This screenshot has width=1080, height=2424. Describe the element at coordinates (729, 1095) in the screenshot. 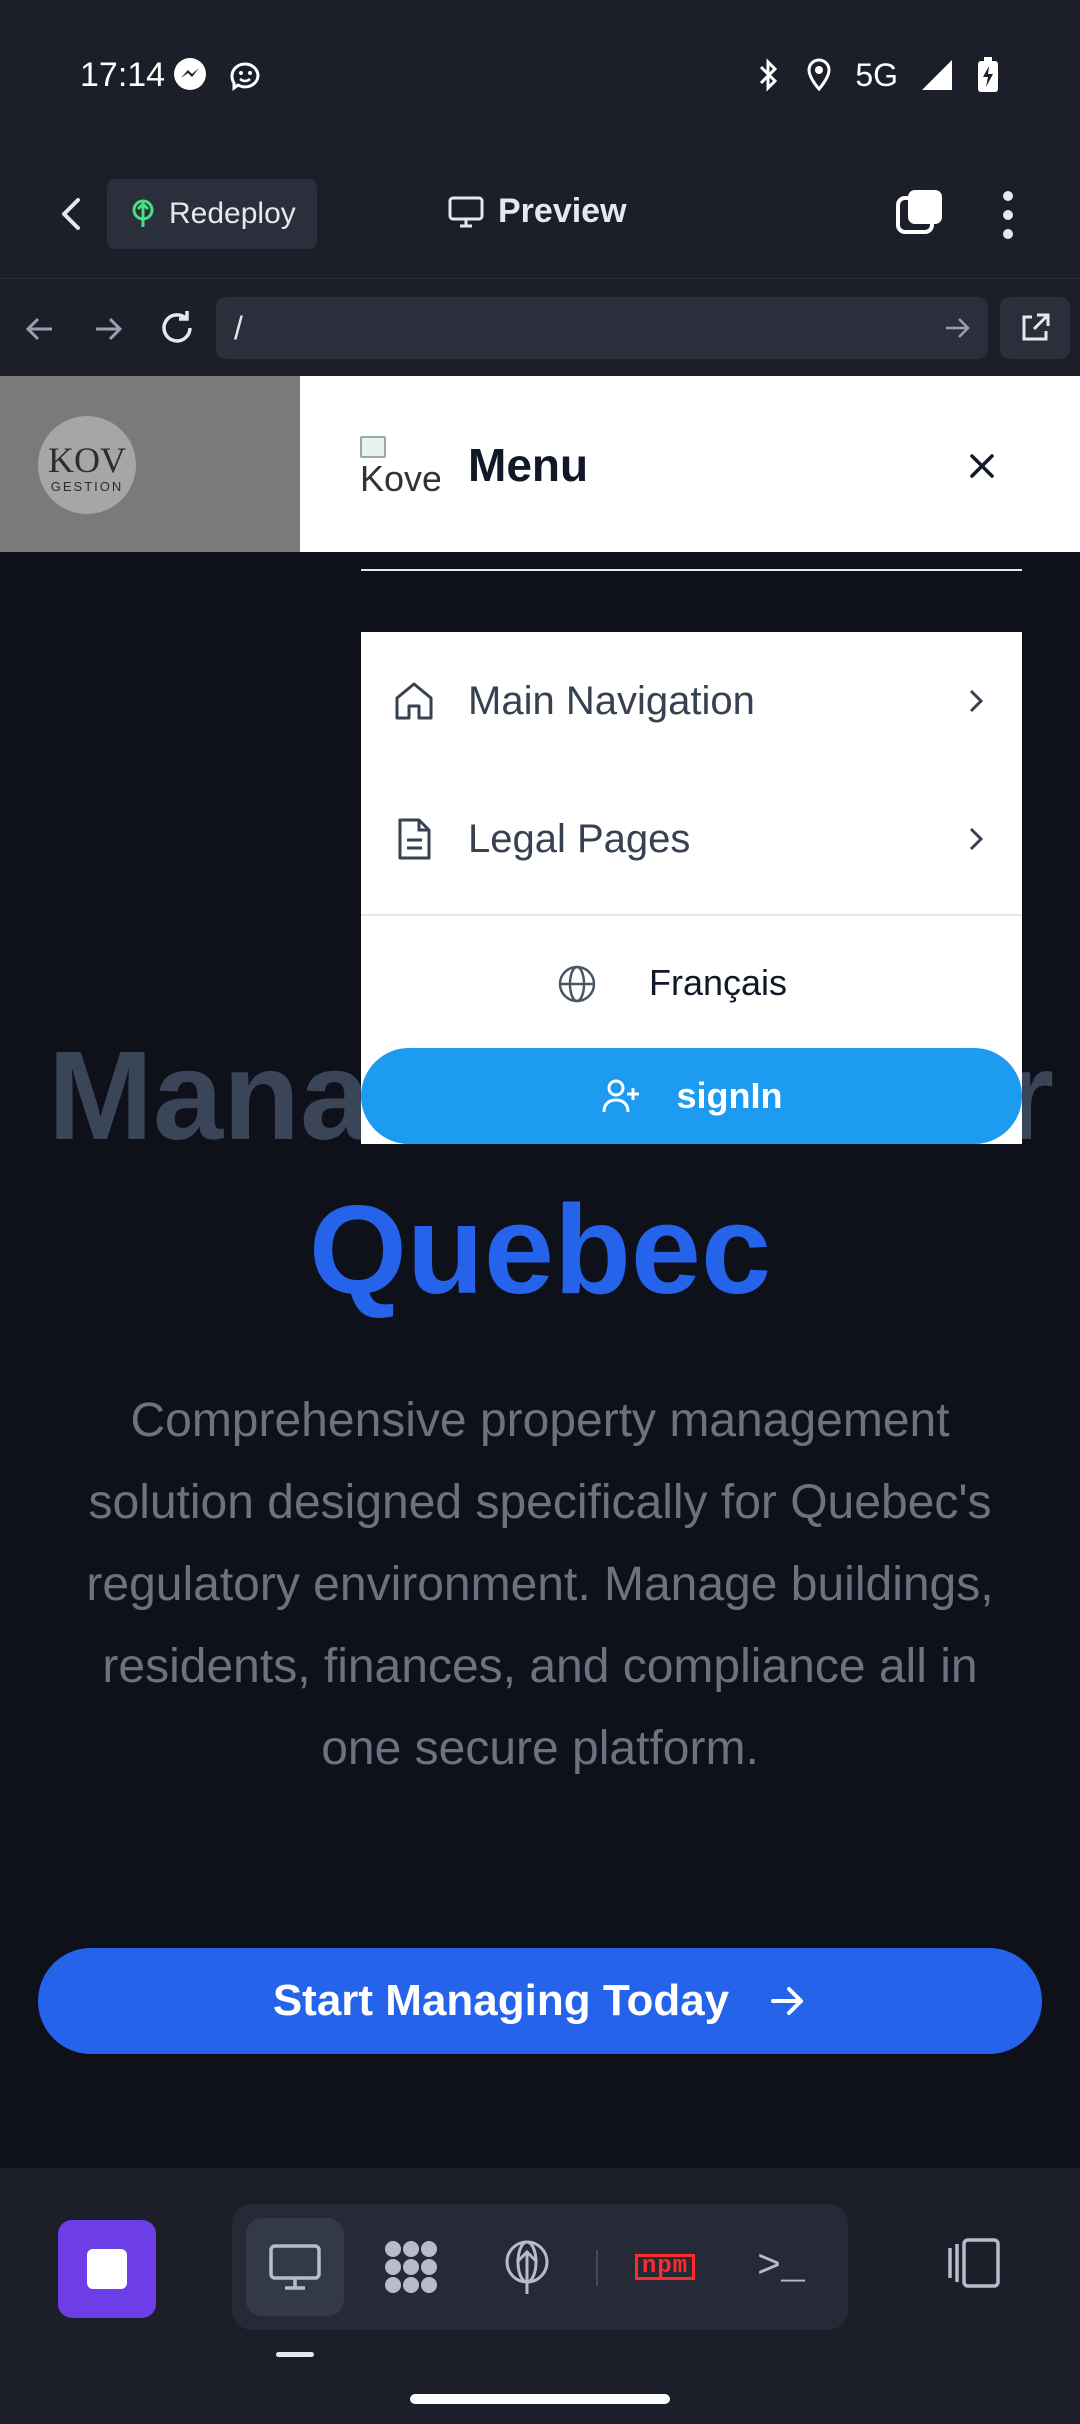

I see `signin-label: signIn` at that location.